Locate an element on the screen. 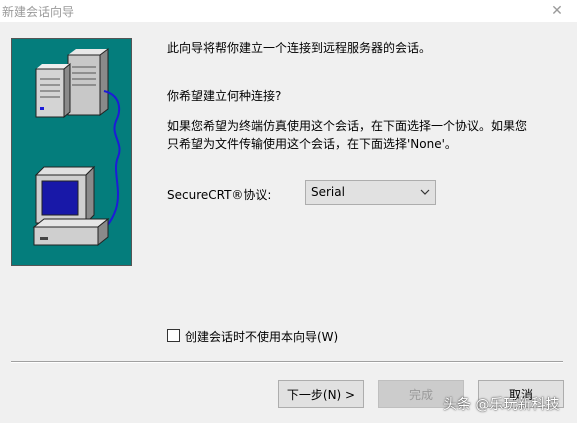 Image resolution: width=577 pixels, height=423 pixels. connection-question: 你希望建立何种连接? is located at coordinates (224, 96).